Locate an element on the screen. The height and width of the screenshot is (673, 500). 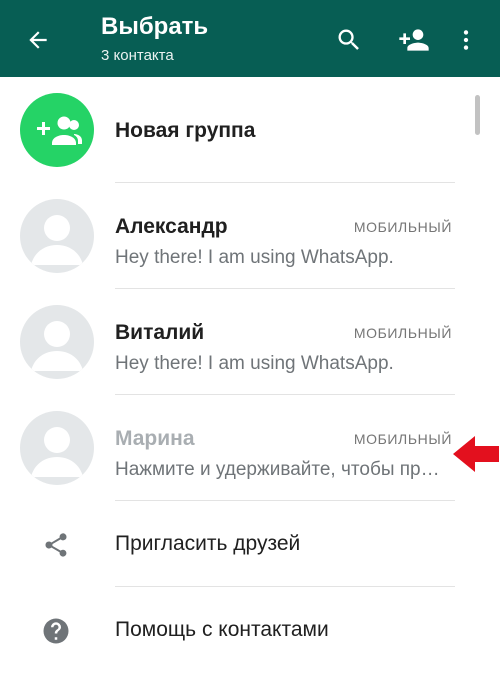
title-block: Выбрать 3 контакта is located at coordinates (154, 39).